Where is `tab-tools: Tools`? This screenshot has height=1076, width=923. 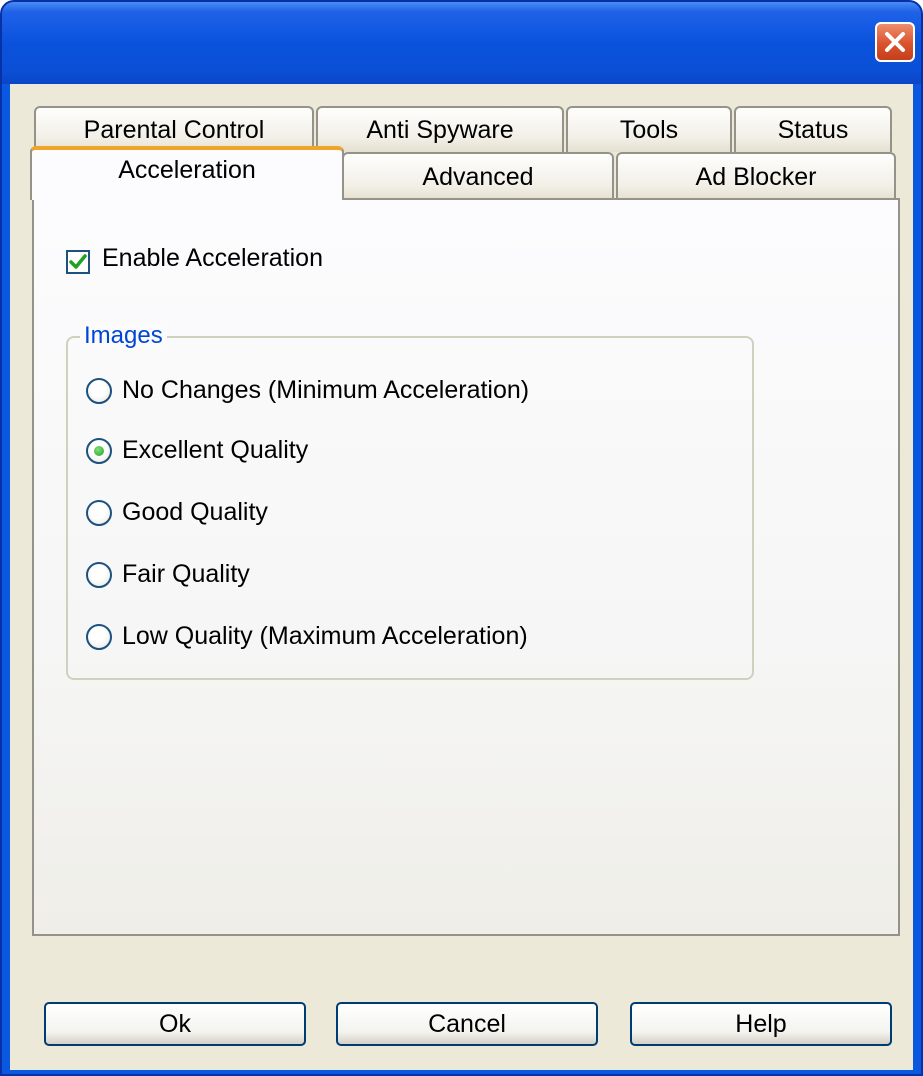 tab-tools: Tools is located at coordinates (649, 129).